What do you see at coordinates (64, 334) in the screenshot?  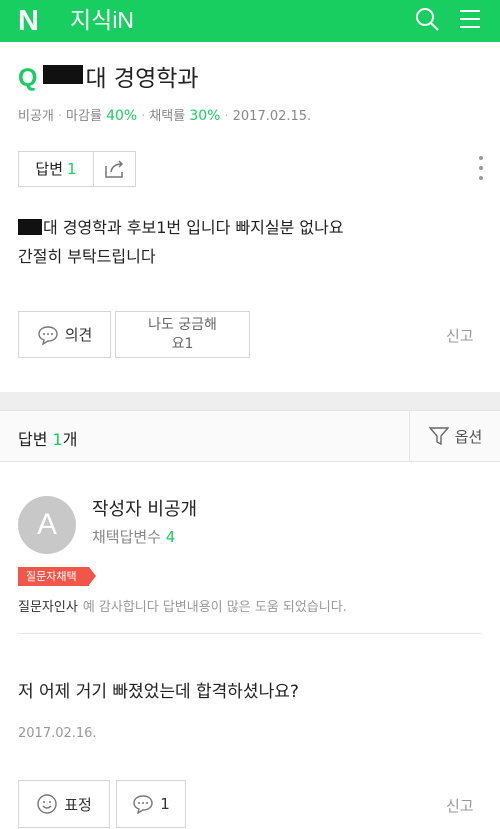 I see `opinion-button: 의견` at bounding box center [64, 334].